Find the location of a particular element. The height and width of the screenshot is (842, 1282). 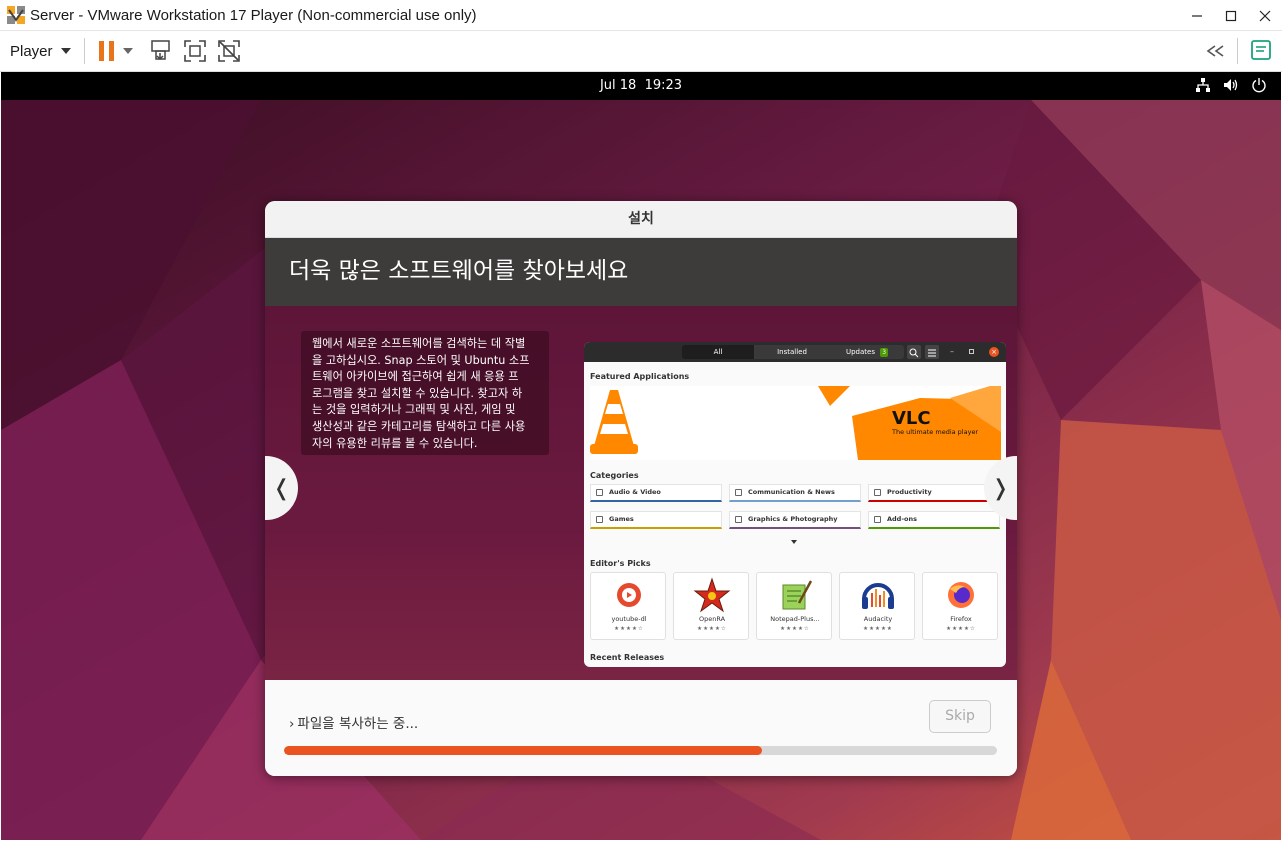

installer-title: 설치 is located at coordinates (641, 219).